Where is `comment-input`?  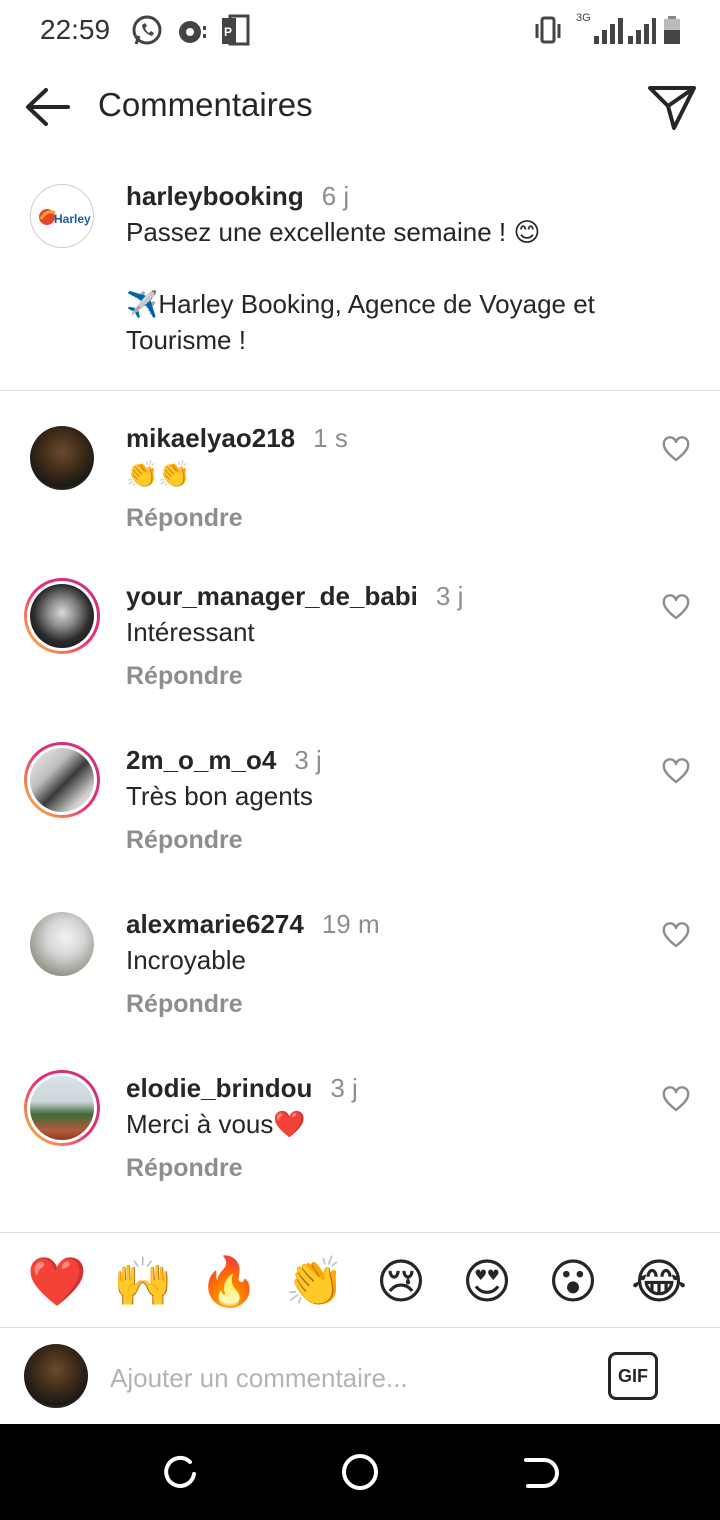
comment-input is located at coordinates (345, 1378).